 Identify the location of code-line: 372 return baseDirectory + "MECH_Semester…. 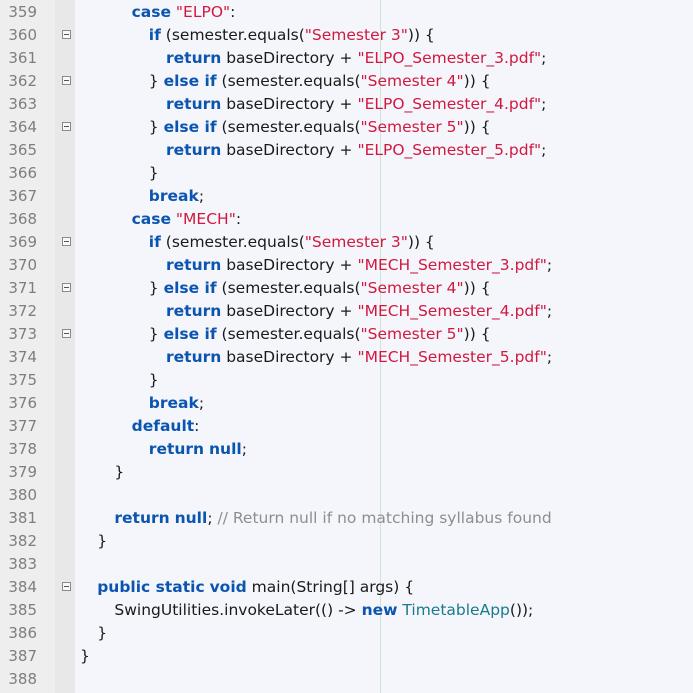
(346, 311).